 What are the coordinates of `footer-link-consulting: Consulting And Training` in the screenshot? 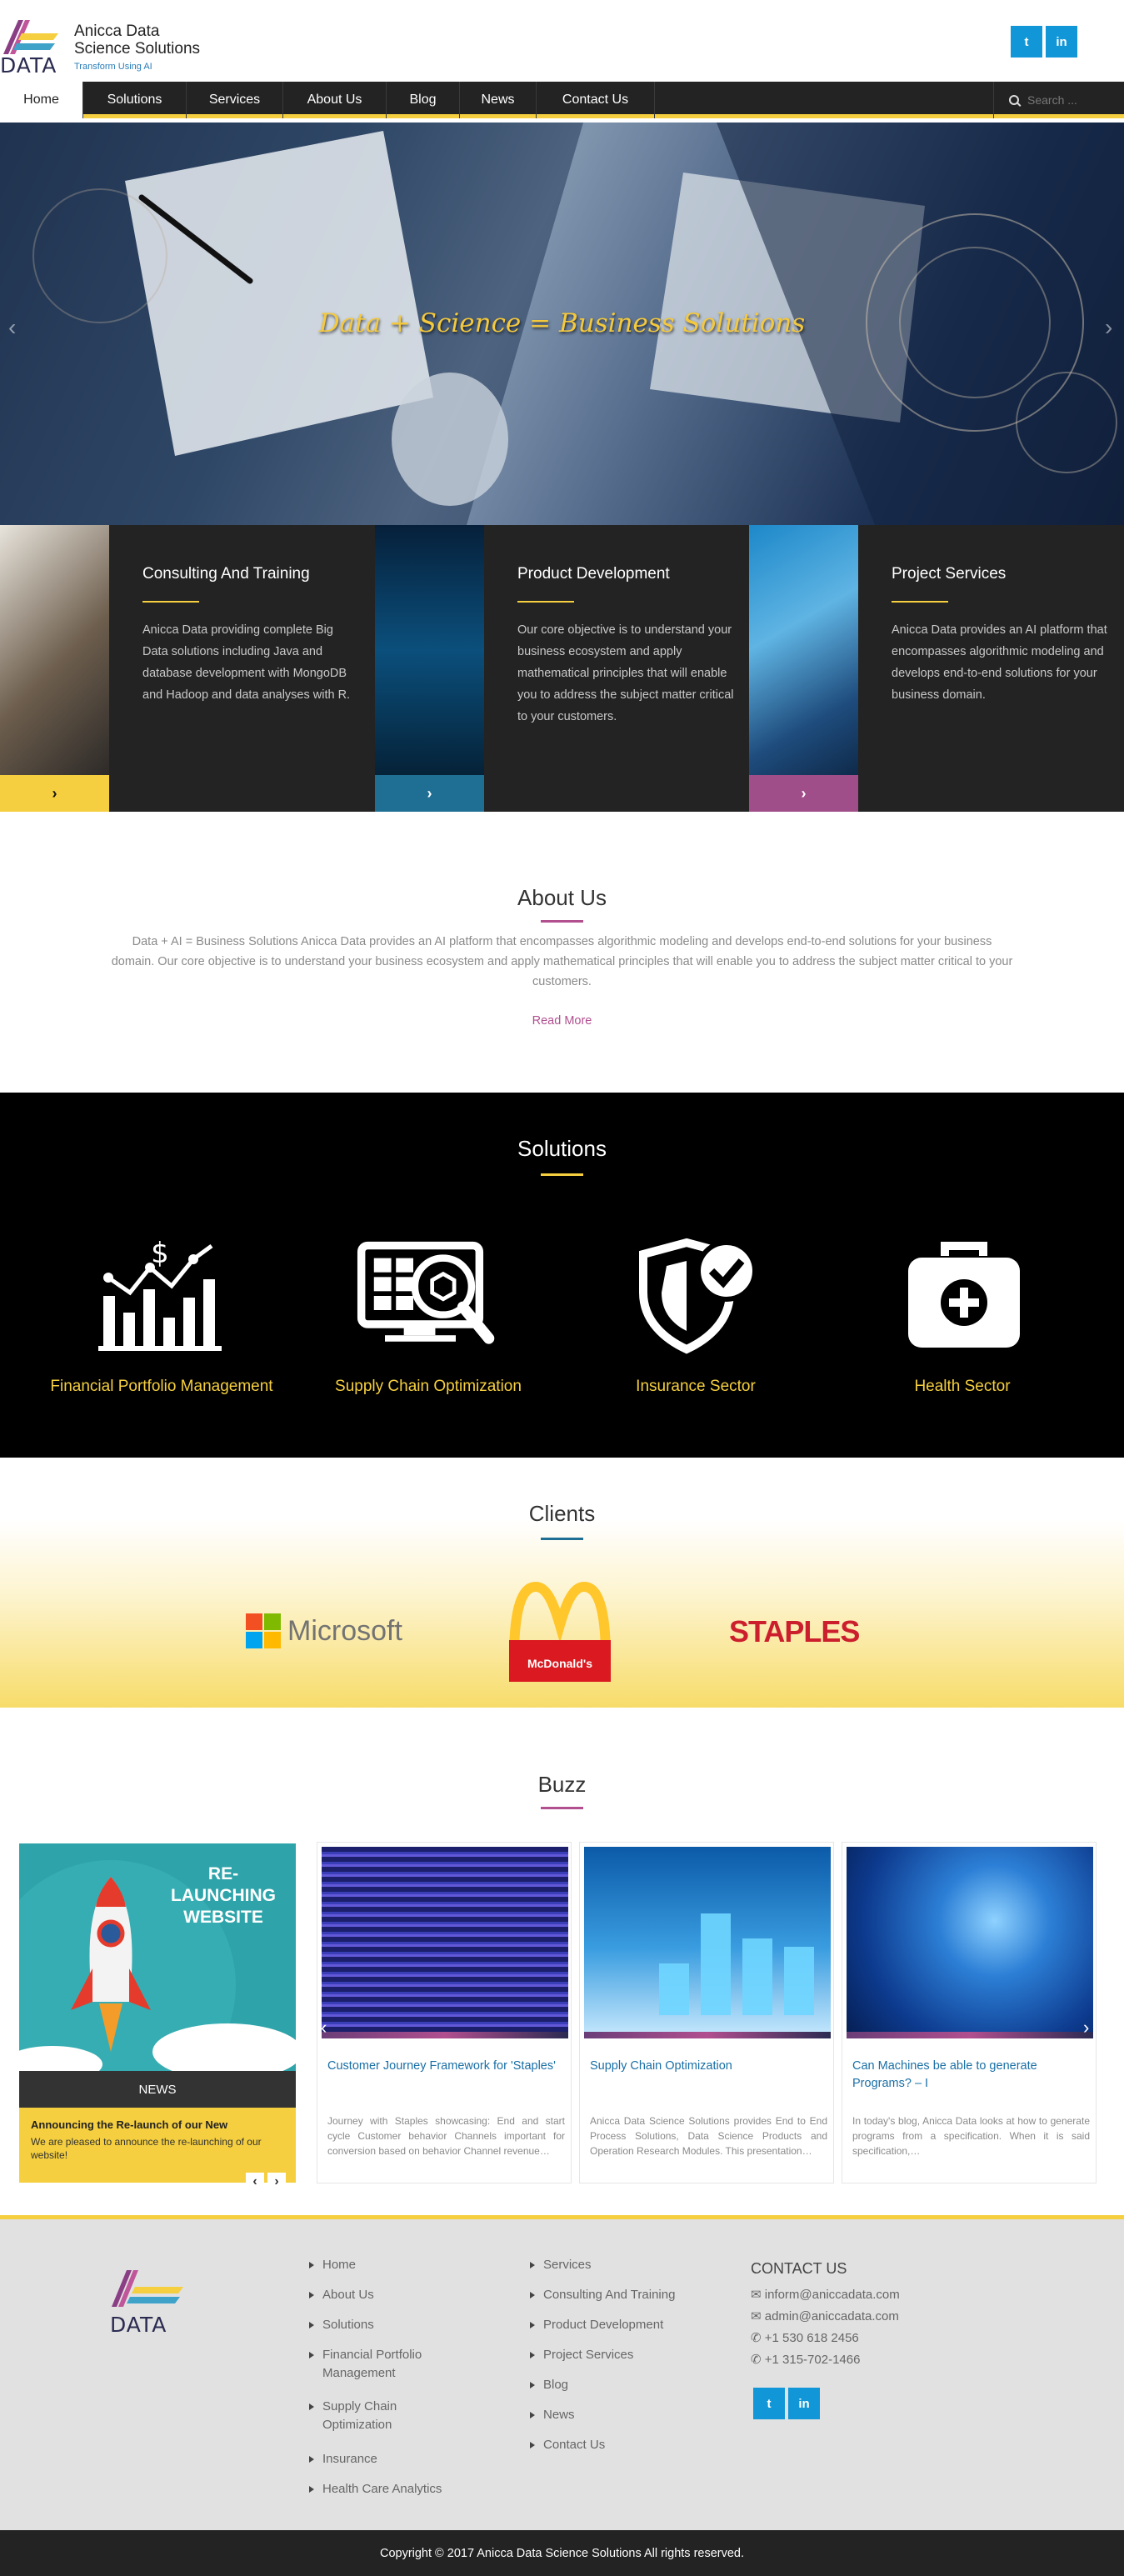 It's located at (602, 2295).